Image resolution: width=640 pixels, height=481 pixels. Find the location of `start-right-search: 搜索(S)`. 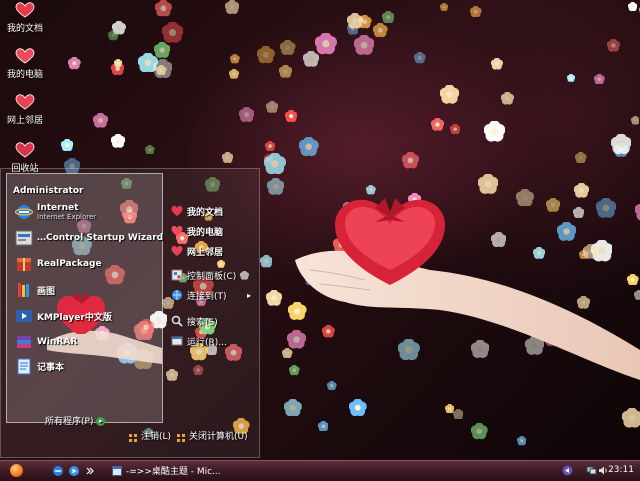

start-right-search: 搜索(S) is located at coordinates (194, 321).